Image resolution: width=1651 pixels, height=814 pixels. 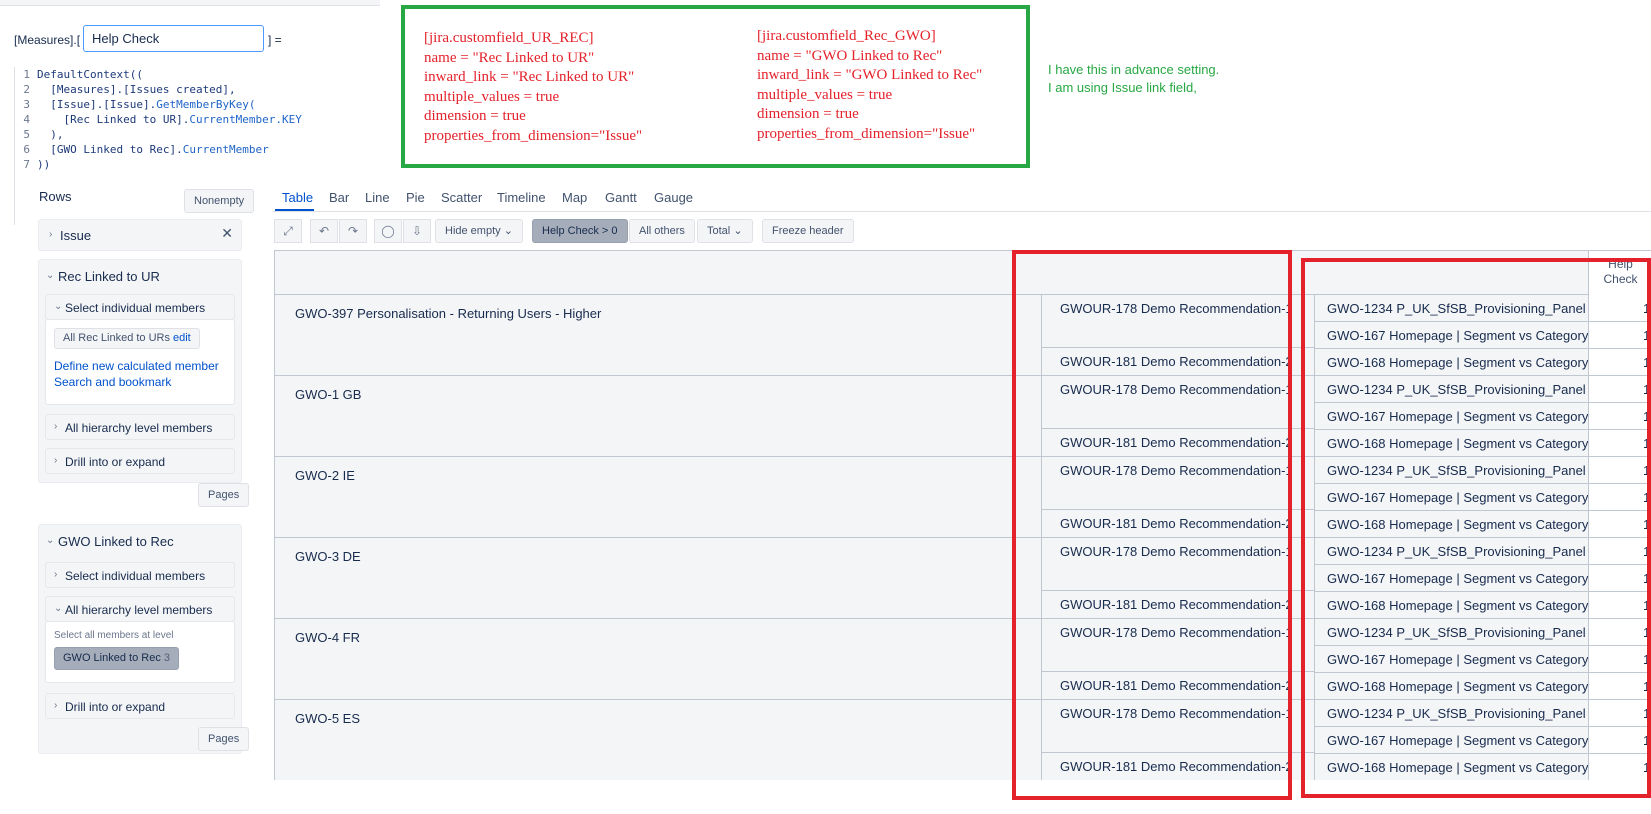 What do you see at coordinates (479, 231) in the screenshot?
I see `hide-empty-dropdown: Hide empty ⌄` at bounding box center [479, 231].